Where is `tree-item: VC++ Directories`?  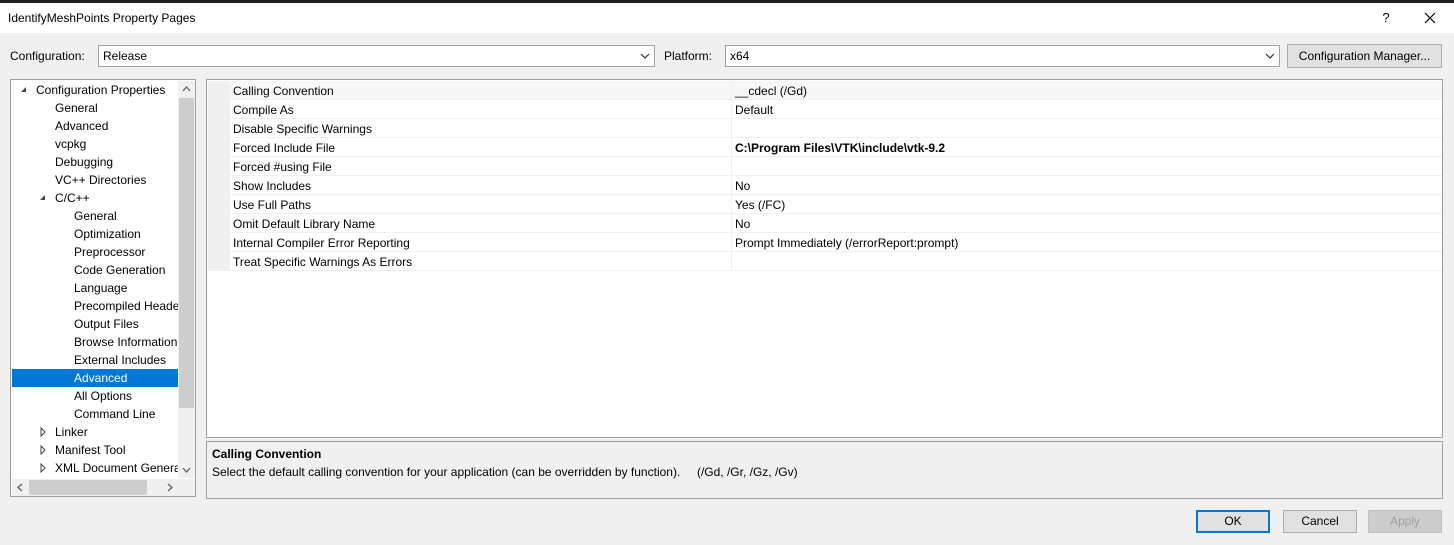
tree-item: VC++ Directories is located at coordinates (95, 180).